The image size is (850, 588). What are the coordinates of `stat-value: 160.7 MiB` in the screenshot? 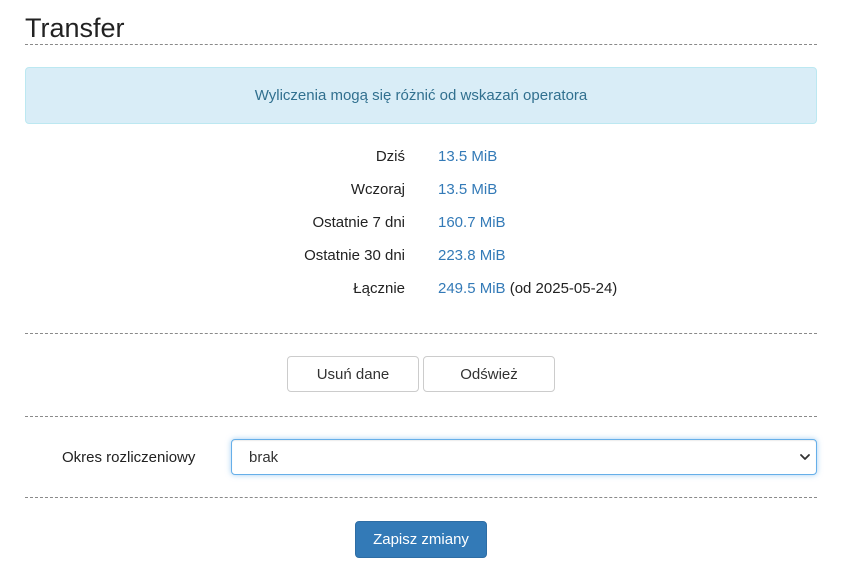 It's located at (472, 222).